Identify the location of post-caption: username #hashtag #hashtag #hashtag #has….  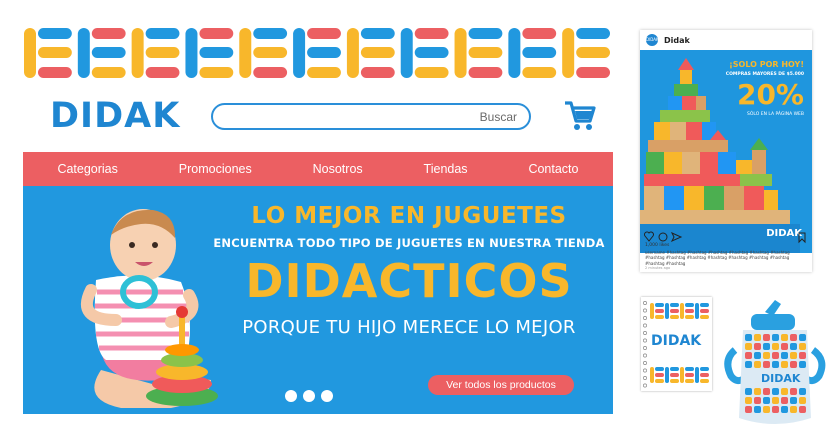
(717, 258).